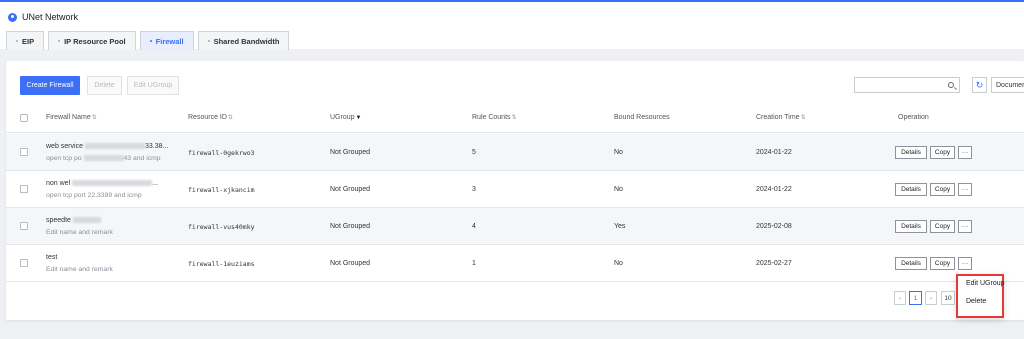  What do you see at coordinates (474, 263) in the screenshot?
I see `rule-count: 1` at bounding box center [474, 263].